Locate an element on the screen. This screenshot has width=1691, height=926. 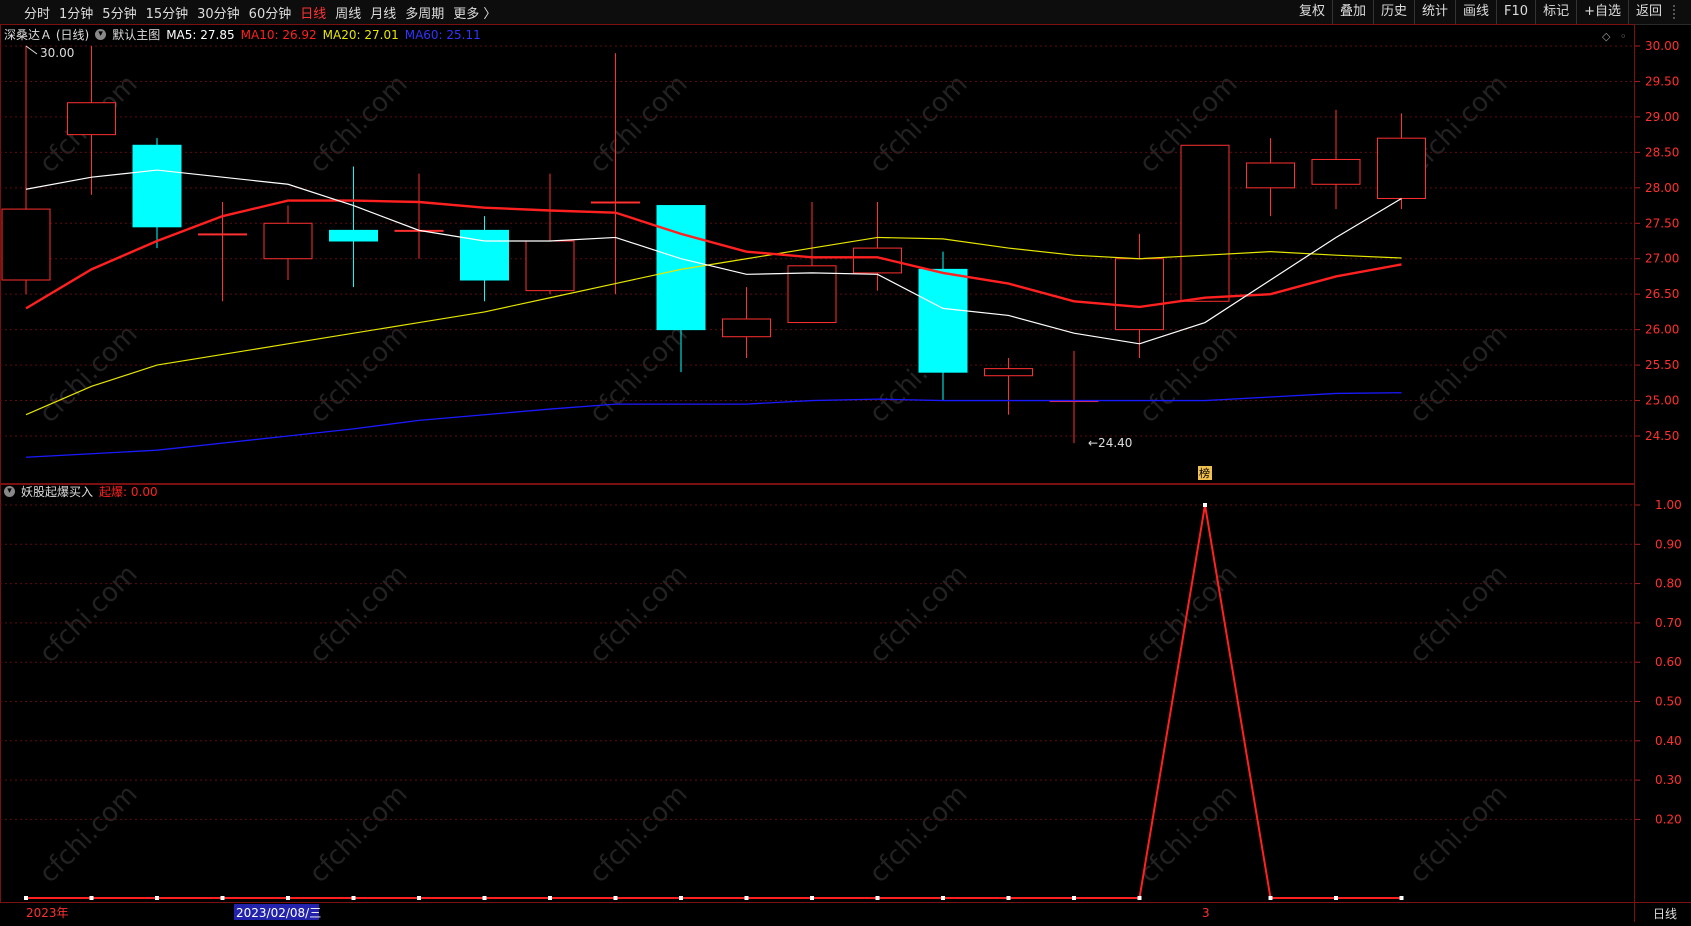
toolbar-button-1: 叠加 is located at coordinates (1352, 12).